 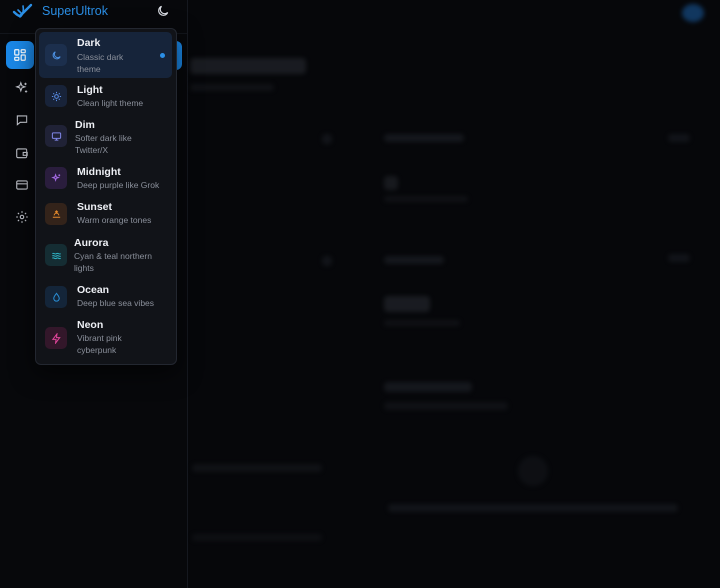 What do you see at coordinates (248, 66) in the screenshot?
I see `page-title-placeholder` at bounding box center [248, 66].